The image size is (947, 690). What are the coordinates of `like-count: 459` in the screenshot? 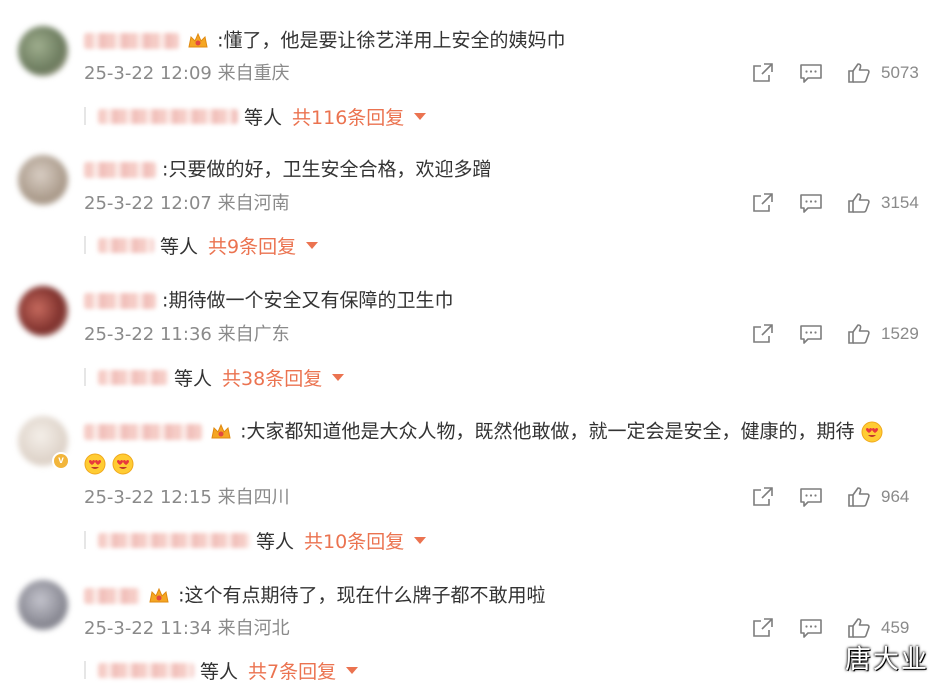 It's located at (895, 627).